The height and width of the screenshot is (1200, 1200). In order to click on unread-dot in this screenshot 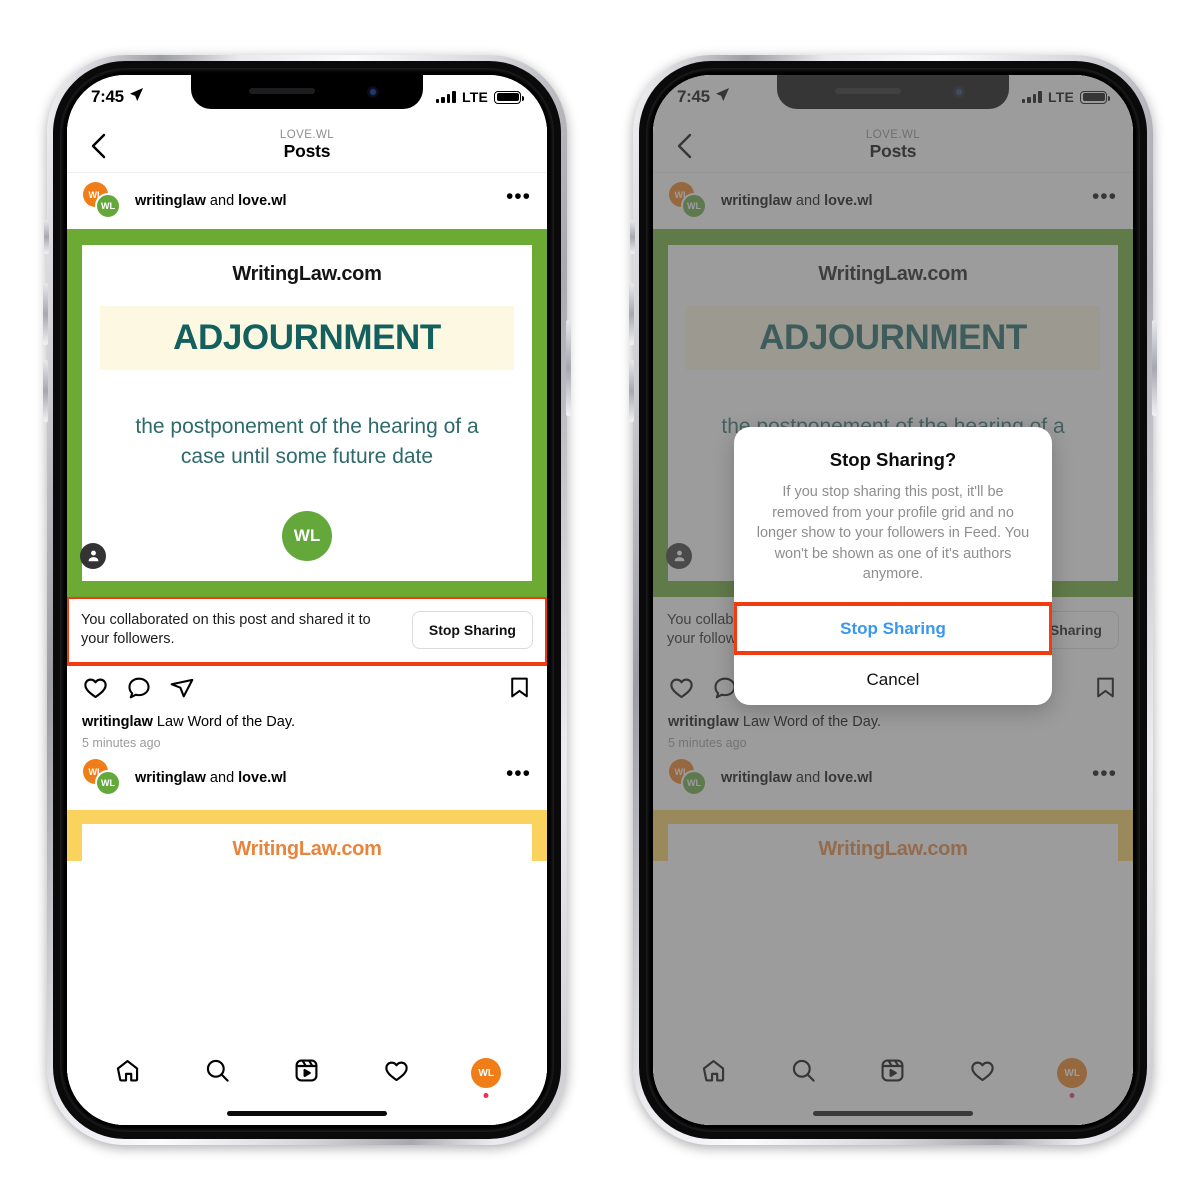, I will do `click(486, 1095)`.